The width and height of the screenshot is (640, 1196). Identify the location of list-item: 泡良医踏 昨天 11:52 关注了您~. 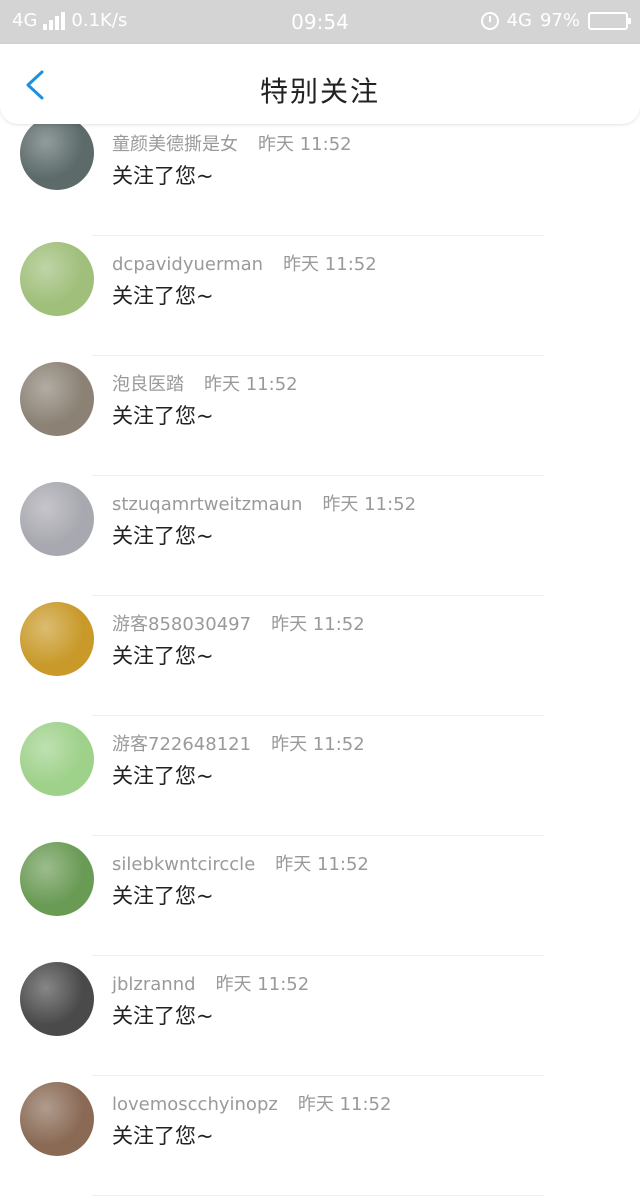
(320, 416).